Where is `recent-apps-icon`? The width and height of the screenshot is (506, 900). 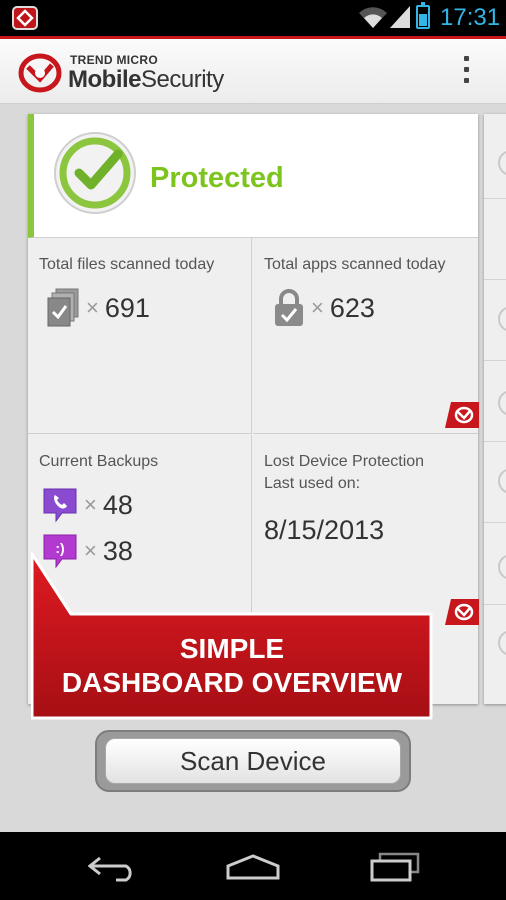
recent-apps-icon is located at coordinates (395, 867).